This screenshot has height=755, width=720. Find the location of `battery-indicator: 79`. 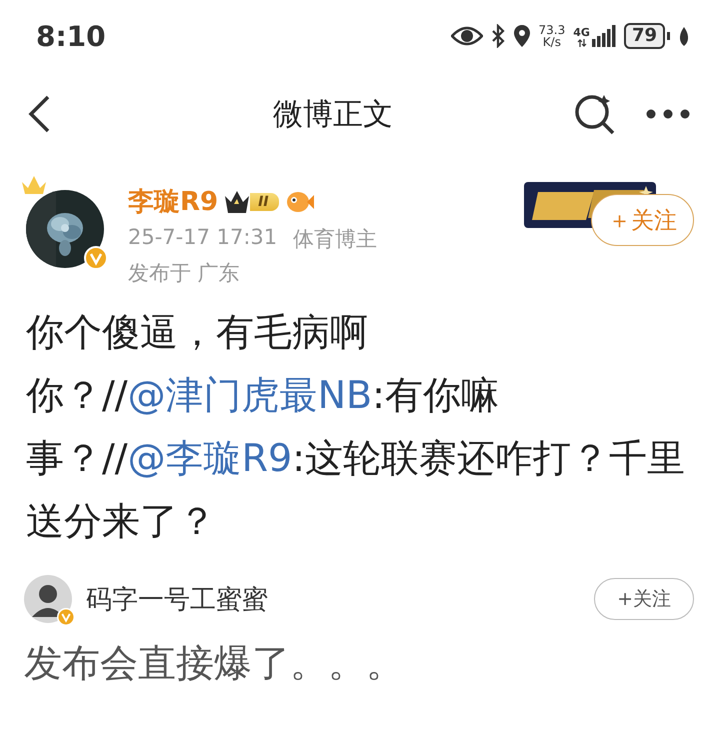

battery-indicator: 79 is located at coordinates (644, 36).